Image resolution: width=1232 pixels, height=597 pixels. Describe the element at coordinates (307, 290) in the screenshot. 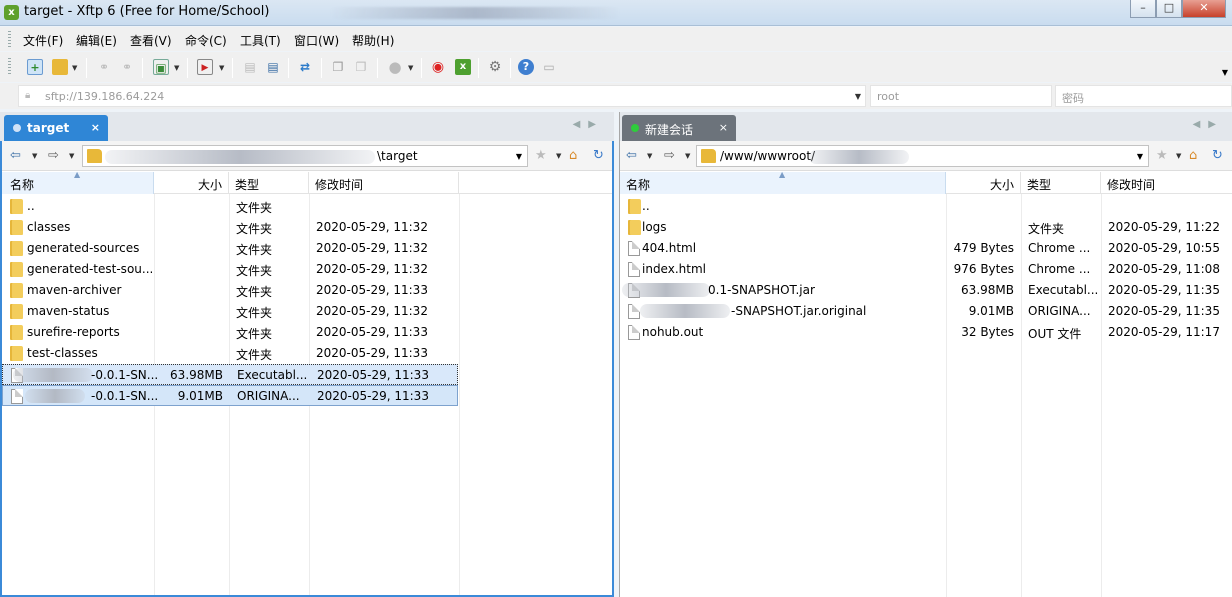

I see `file-row: maven-archiver 文件夹 2020-05-29, 11:33` at that location.